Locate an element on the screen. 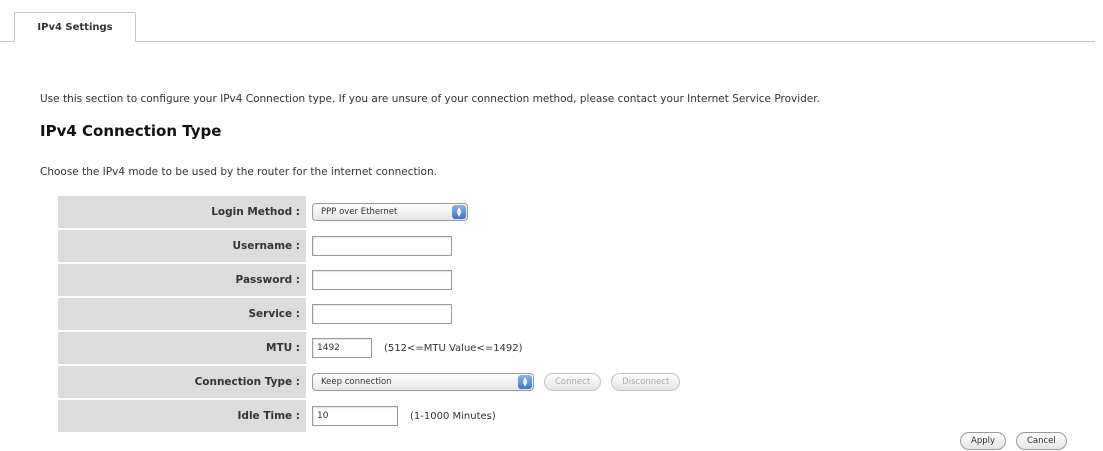  mtu-input is located at coordinates (342, 348).